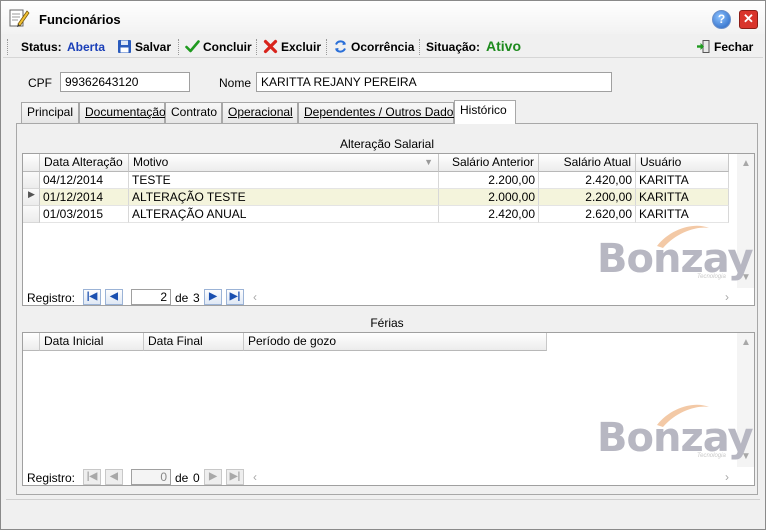 Image resolution: width=766 pixels, height=530 pixels. I want to click on table-cell: ALTERAÇÃO ANUAL, so click(284, 214).